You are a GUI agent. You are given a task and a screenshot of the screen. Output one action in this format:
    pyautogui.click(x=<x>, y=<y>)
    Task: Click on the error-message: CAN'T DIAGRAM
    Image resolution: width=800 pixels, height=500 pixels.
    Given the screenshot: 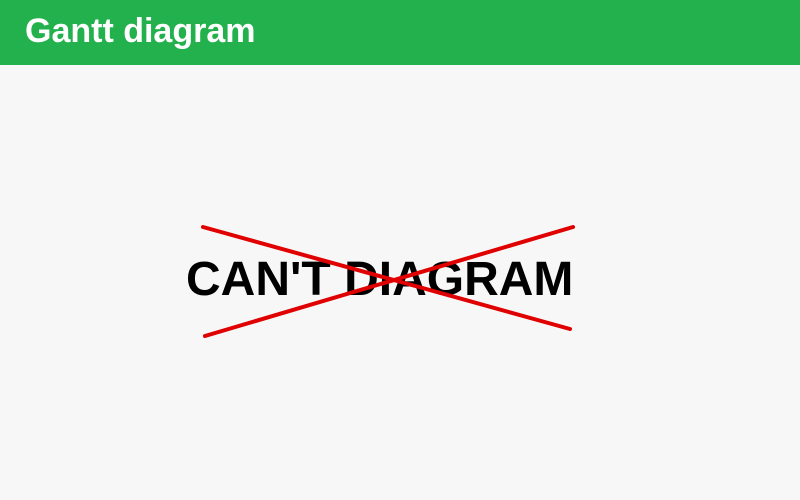 What is the action you would take?
    pyautogui.click(x=380, y=279)
    